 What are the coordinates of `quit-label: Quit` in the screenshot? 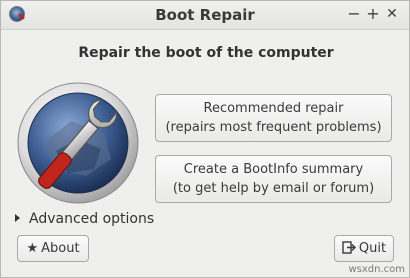 It's located at (372, 248).